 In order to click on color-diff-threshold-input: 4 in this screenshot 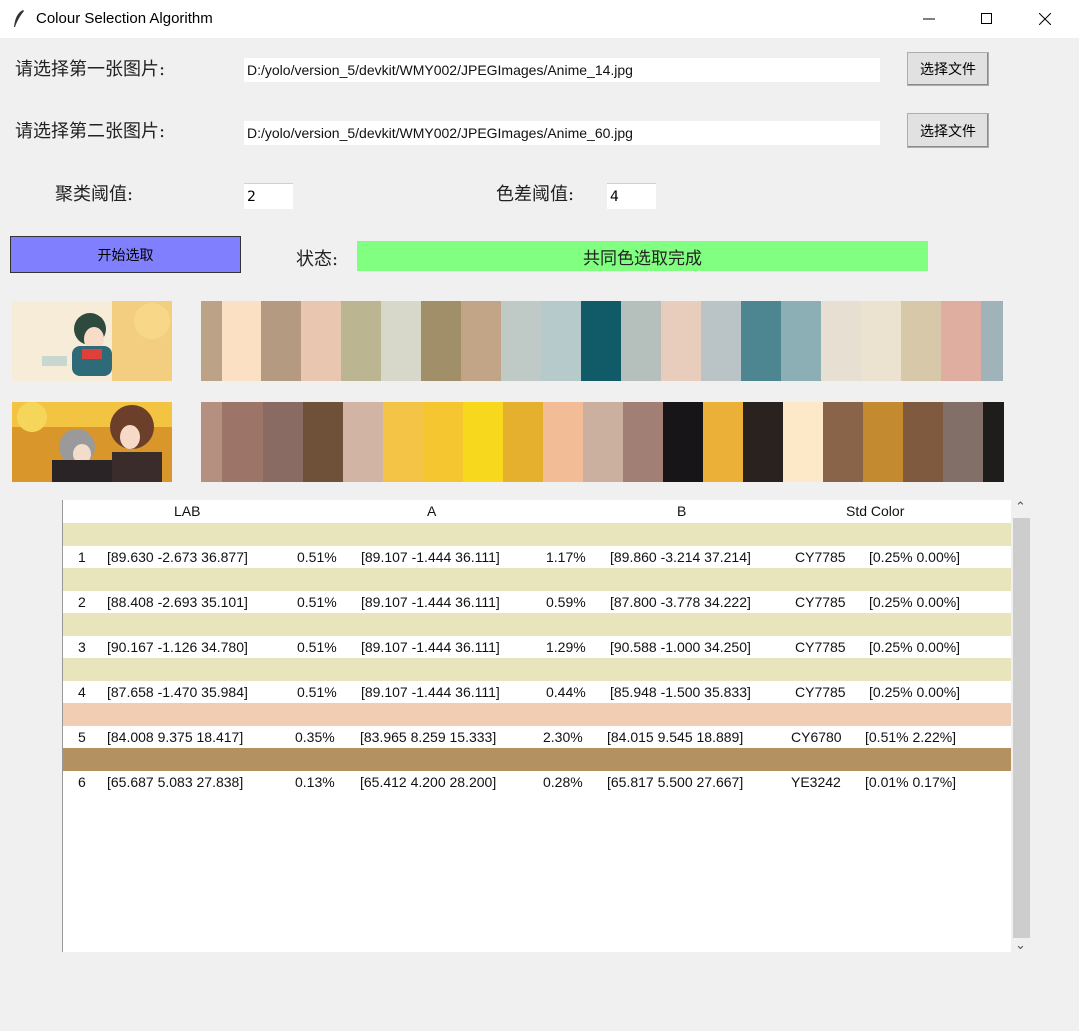, I will do `click(631, 196)`.